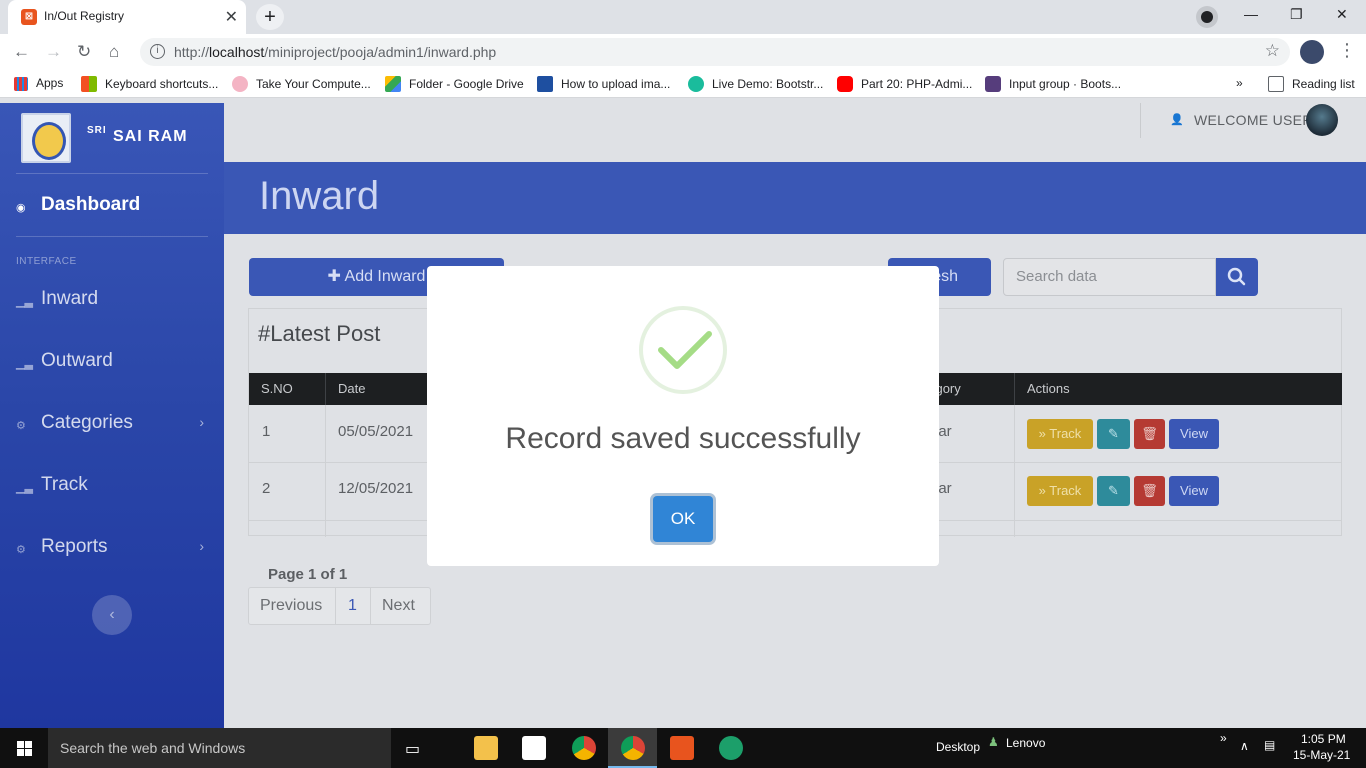 The image size is (1366, 768). Describe the element at coordinates (112, 548) in the screenshot. I see `sidebar-item-reports: ⚙ Reports ›` at that location.